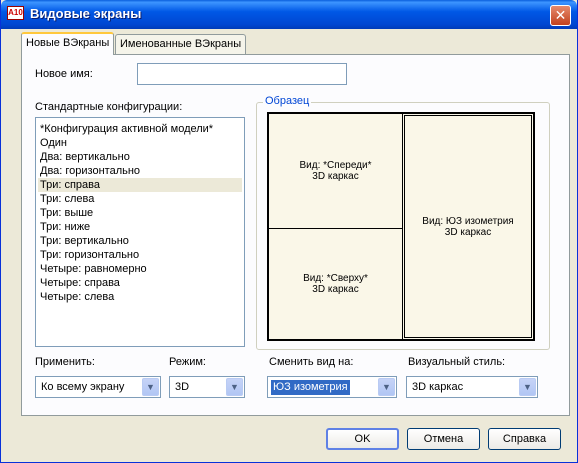  Describe the element at coordinates (242, 74) in the screenshot. I see `new-name-input` at that location.